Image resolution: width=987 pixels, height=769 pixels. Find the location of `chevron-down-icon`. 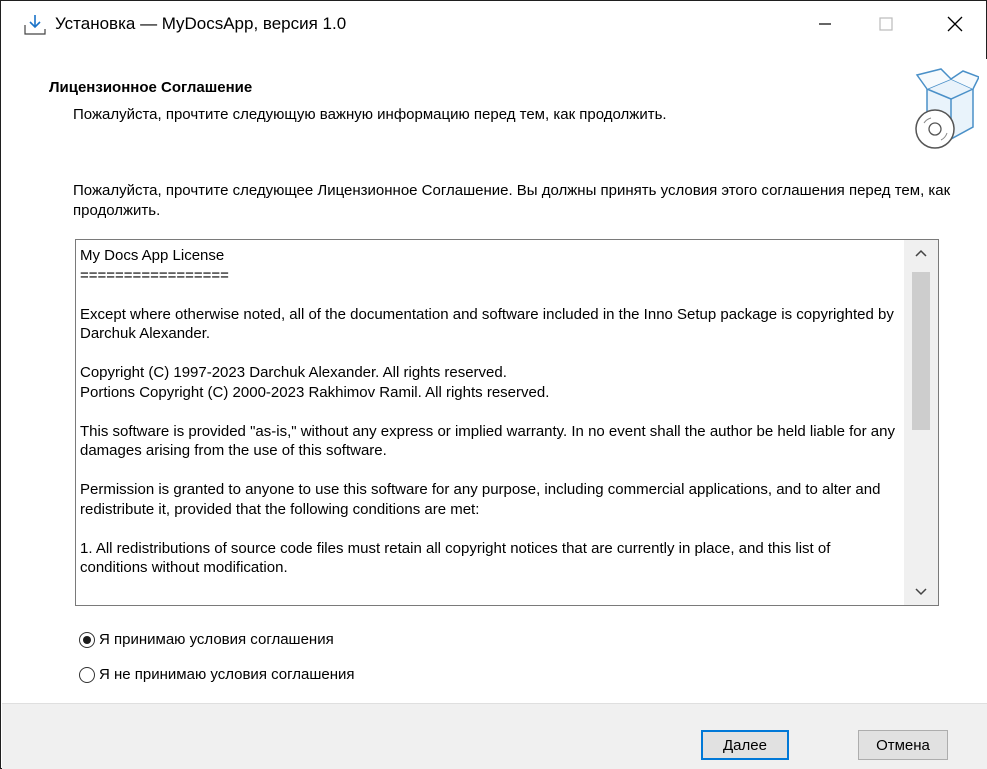

chevron-down-icon is located at coordinates (921, 592).